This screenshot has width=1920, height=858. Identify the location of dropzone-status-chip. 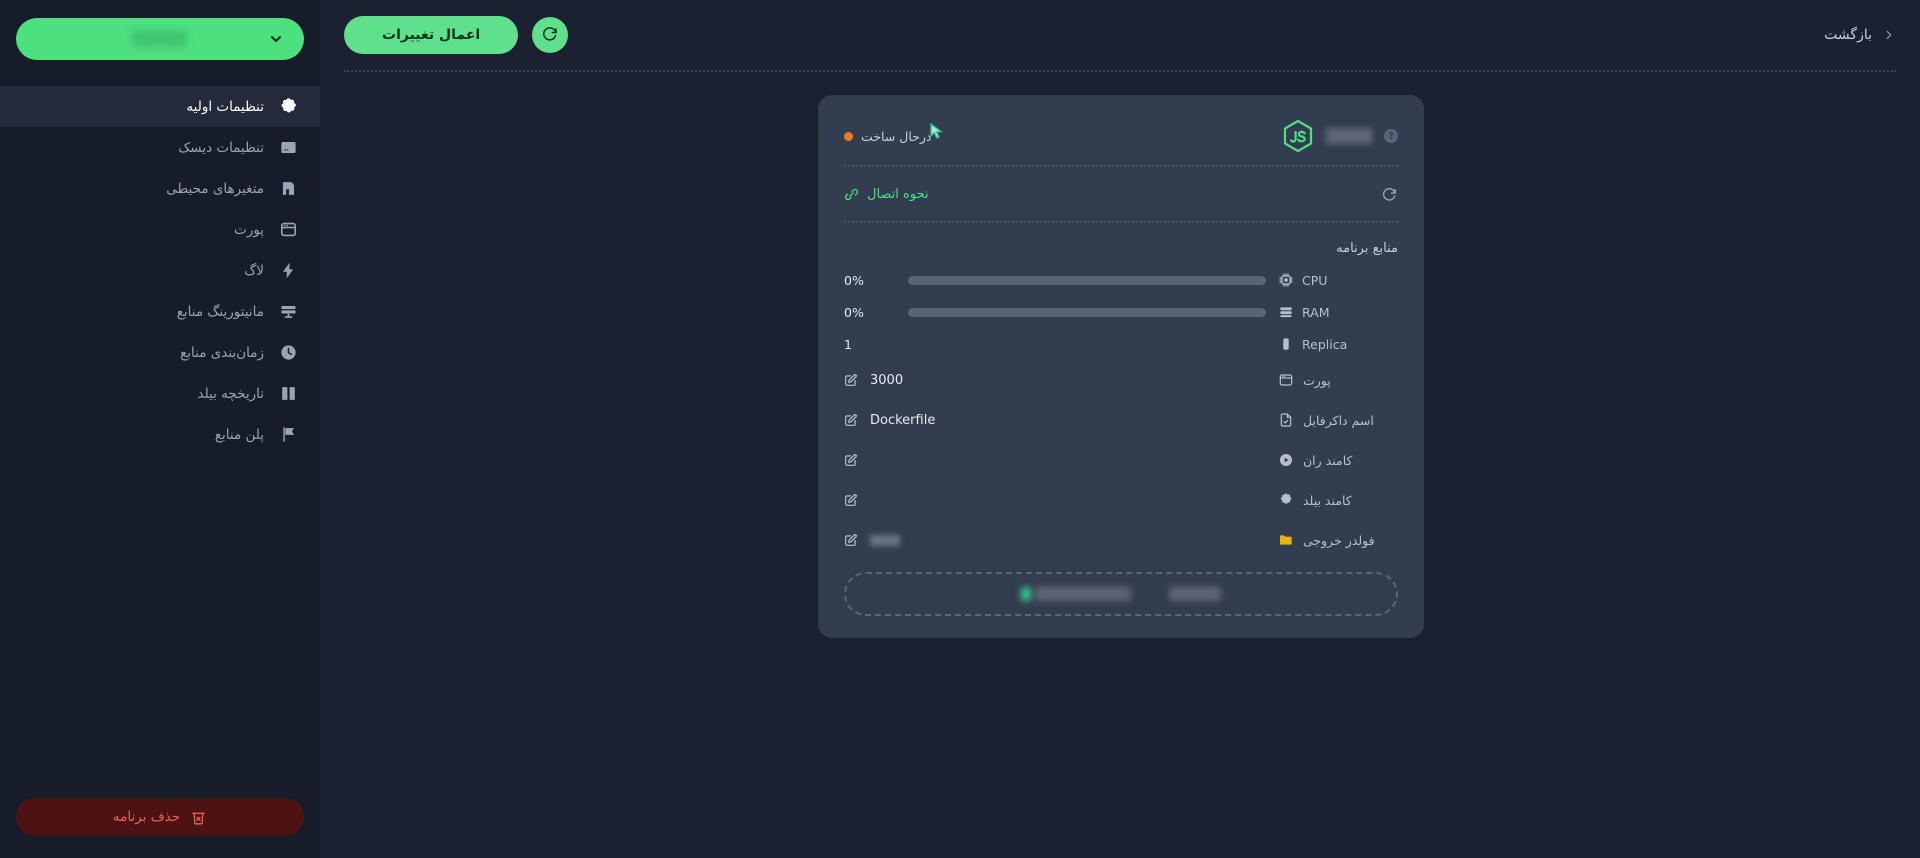
(1026, 594).